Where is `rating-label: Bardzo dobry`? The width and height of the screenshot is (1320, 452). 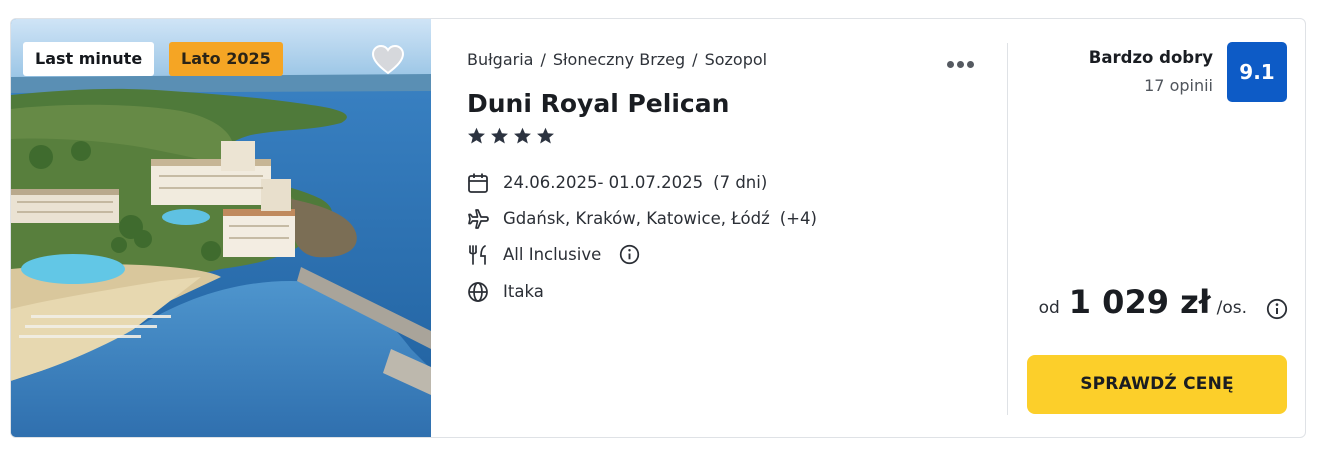 rating-label: Bardzo dobry is located at coordinates (1150, 57).